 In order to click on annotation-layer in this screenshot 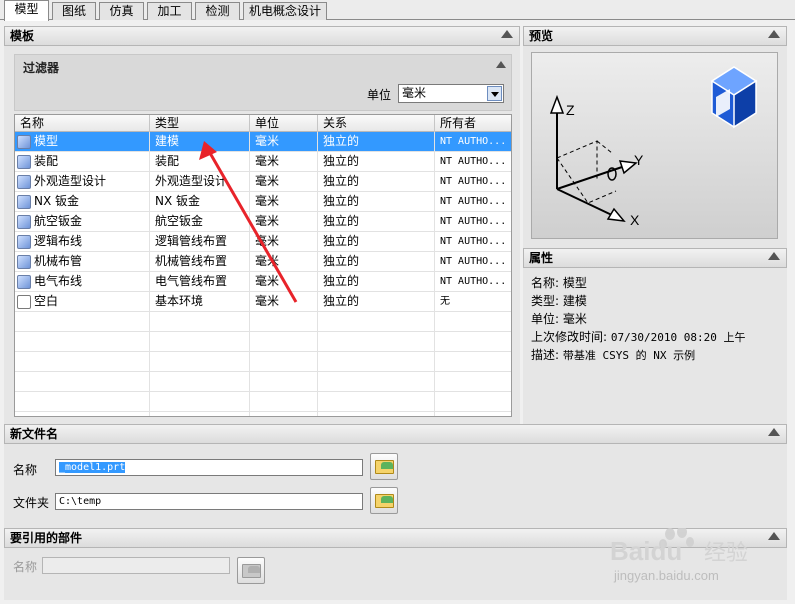, I will do `click(248, 222)`.